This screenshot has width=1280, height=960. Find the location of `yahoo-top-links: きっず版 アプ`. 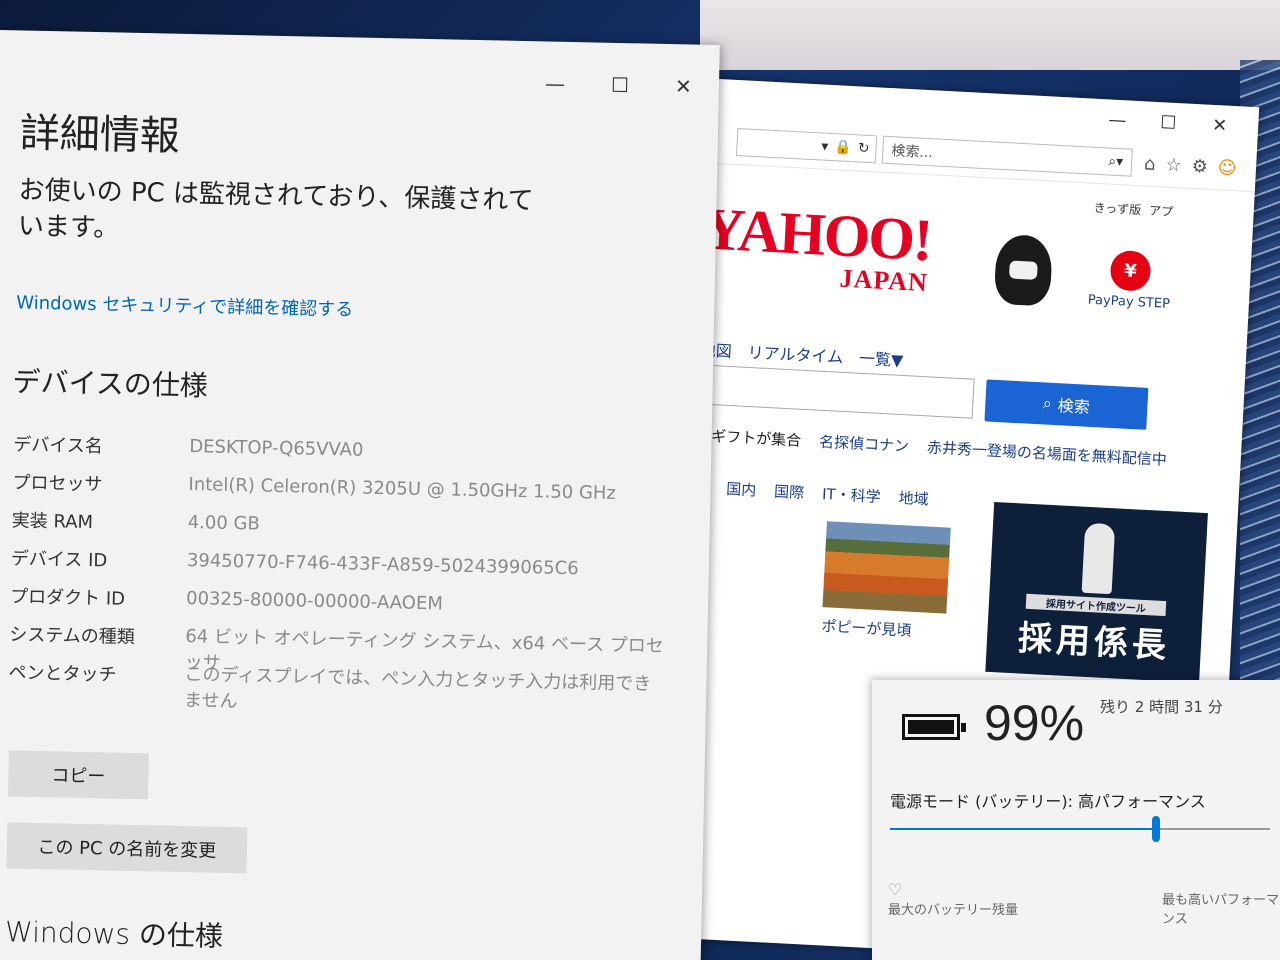

yahoo-top-links: きっず版 アプ is located at coordinates (1133, 209).